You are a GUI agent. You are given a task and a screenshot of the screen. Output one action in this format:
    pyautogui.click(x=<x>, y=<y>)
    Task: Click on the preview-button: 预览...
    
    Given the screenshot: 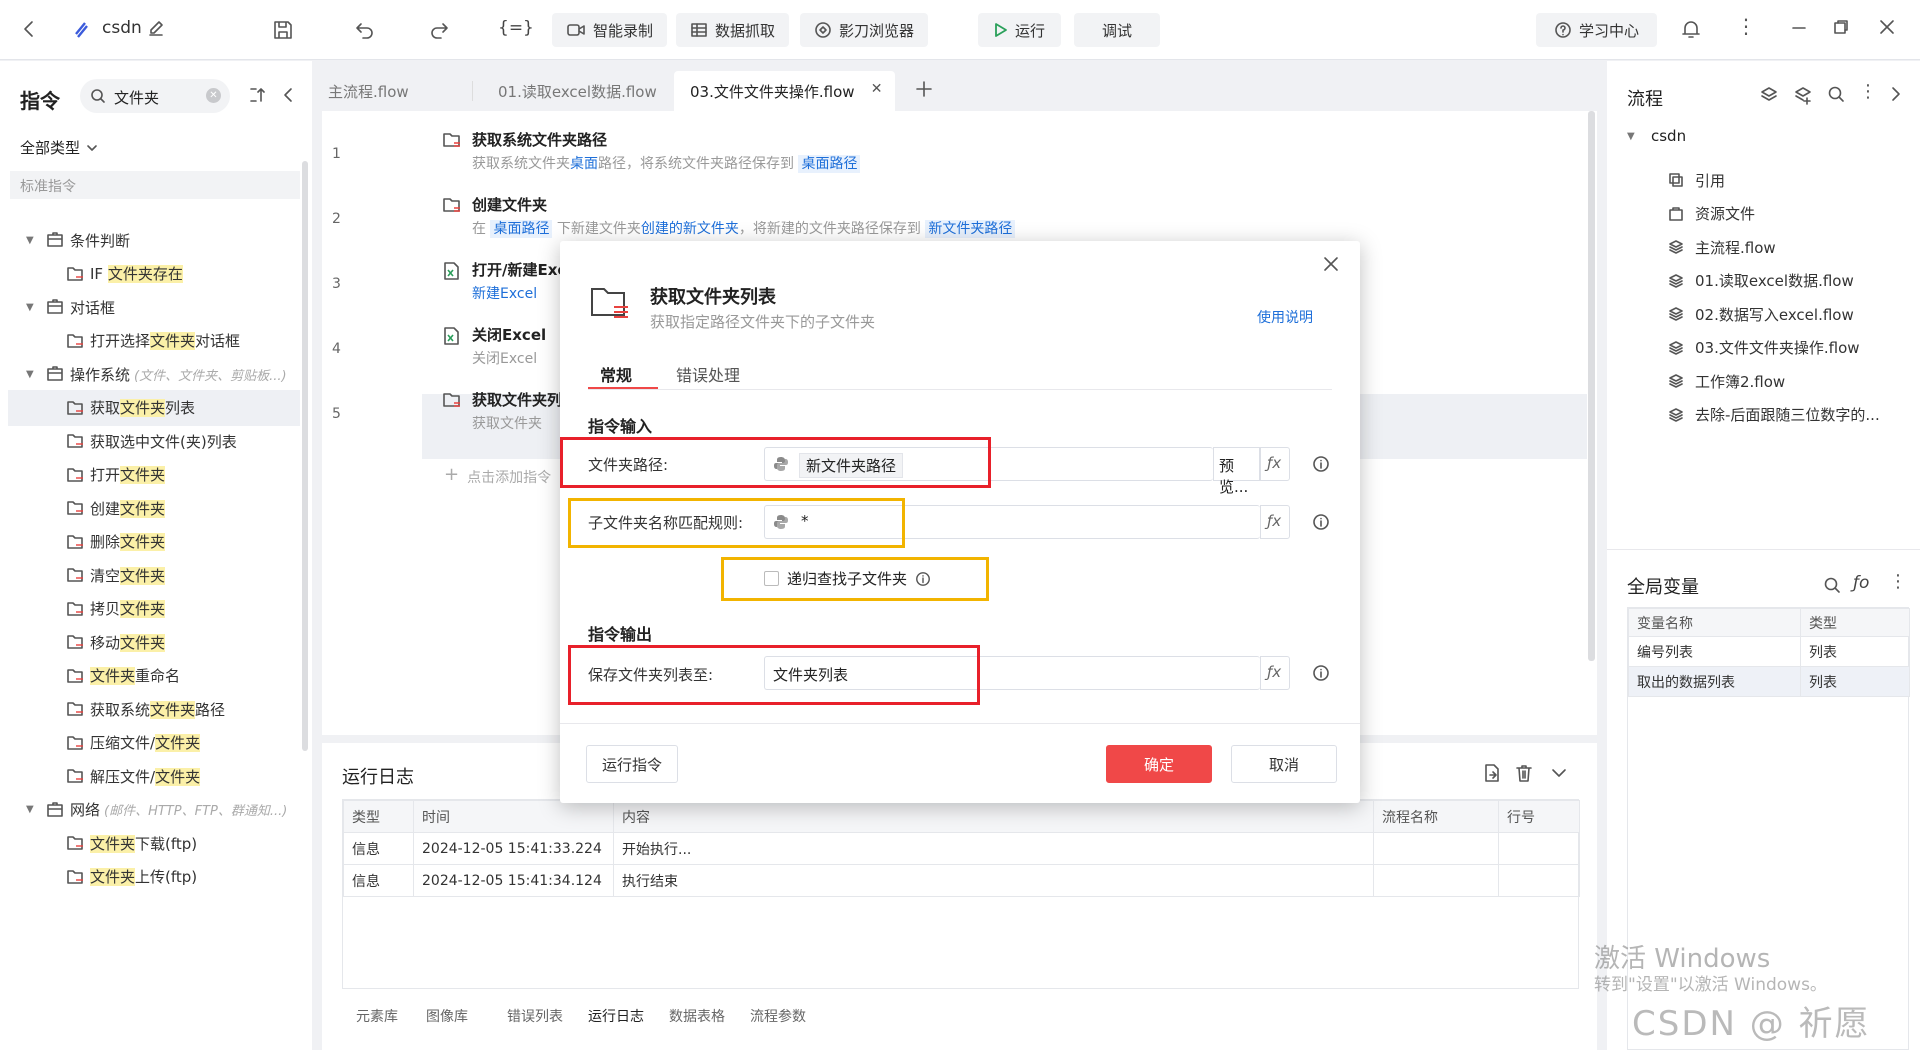 What is the action you would take?
    pyautogui.click(x=1236, y=471)
    